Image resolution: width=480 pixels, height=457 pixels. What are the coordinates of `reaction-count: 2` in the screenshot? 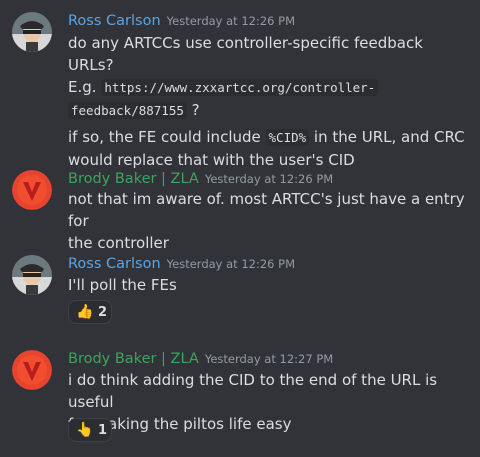 It's located at (103, 312).